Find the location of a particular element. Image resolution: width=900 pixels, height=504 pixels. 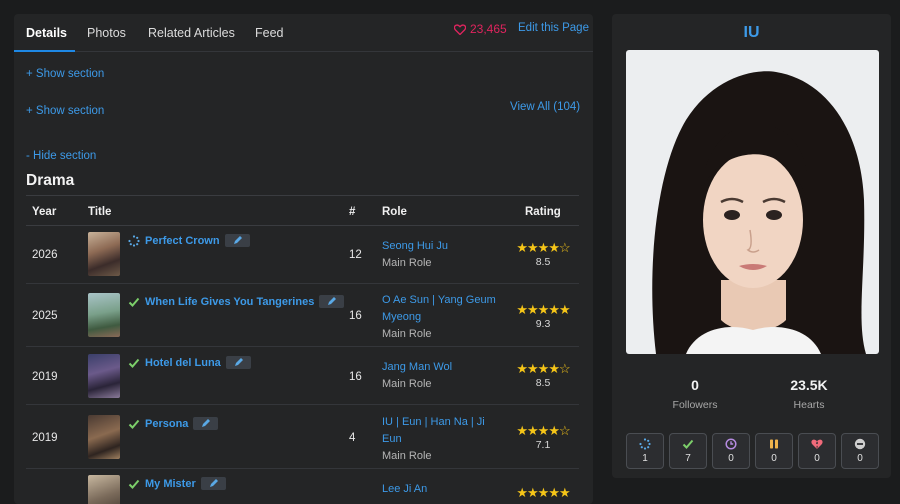

table-header: Year Title # Role Rating is located at coordinates (302, 211).